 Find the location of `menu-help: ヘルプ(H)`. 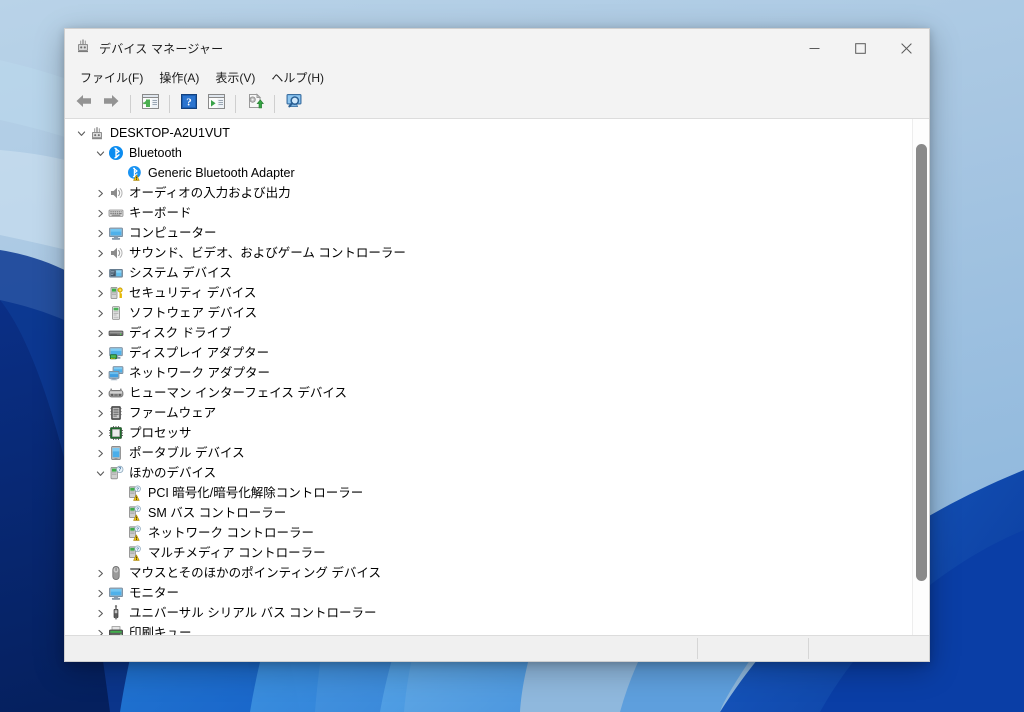

menu-help: ヘルプ(H) is located at coordinates (297, 78).